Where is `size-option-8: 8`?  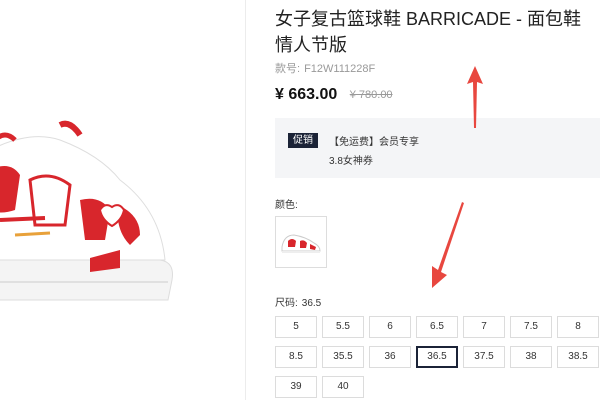
size-option-8: 8 is located at coordinates (578, 327).